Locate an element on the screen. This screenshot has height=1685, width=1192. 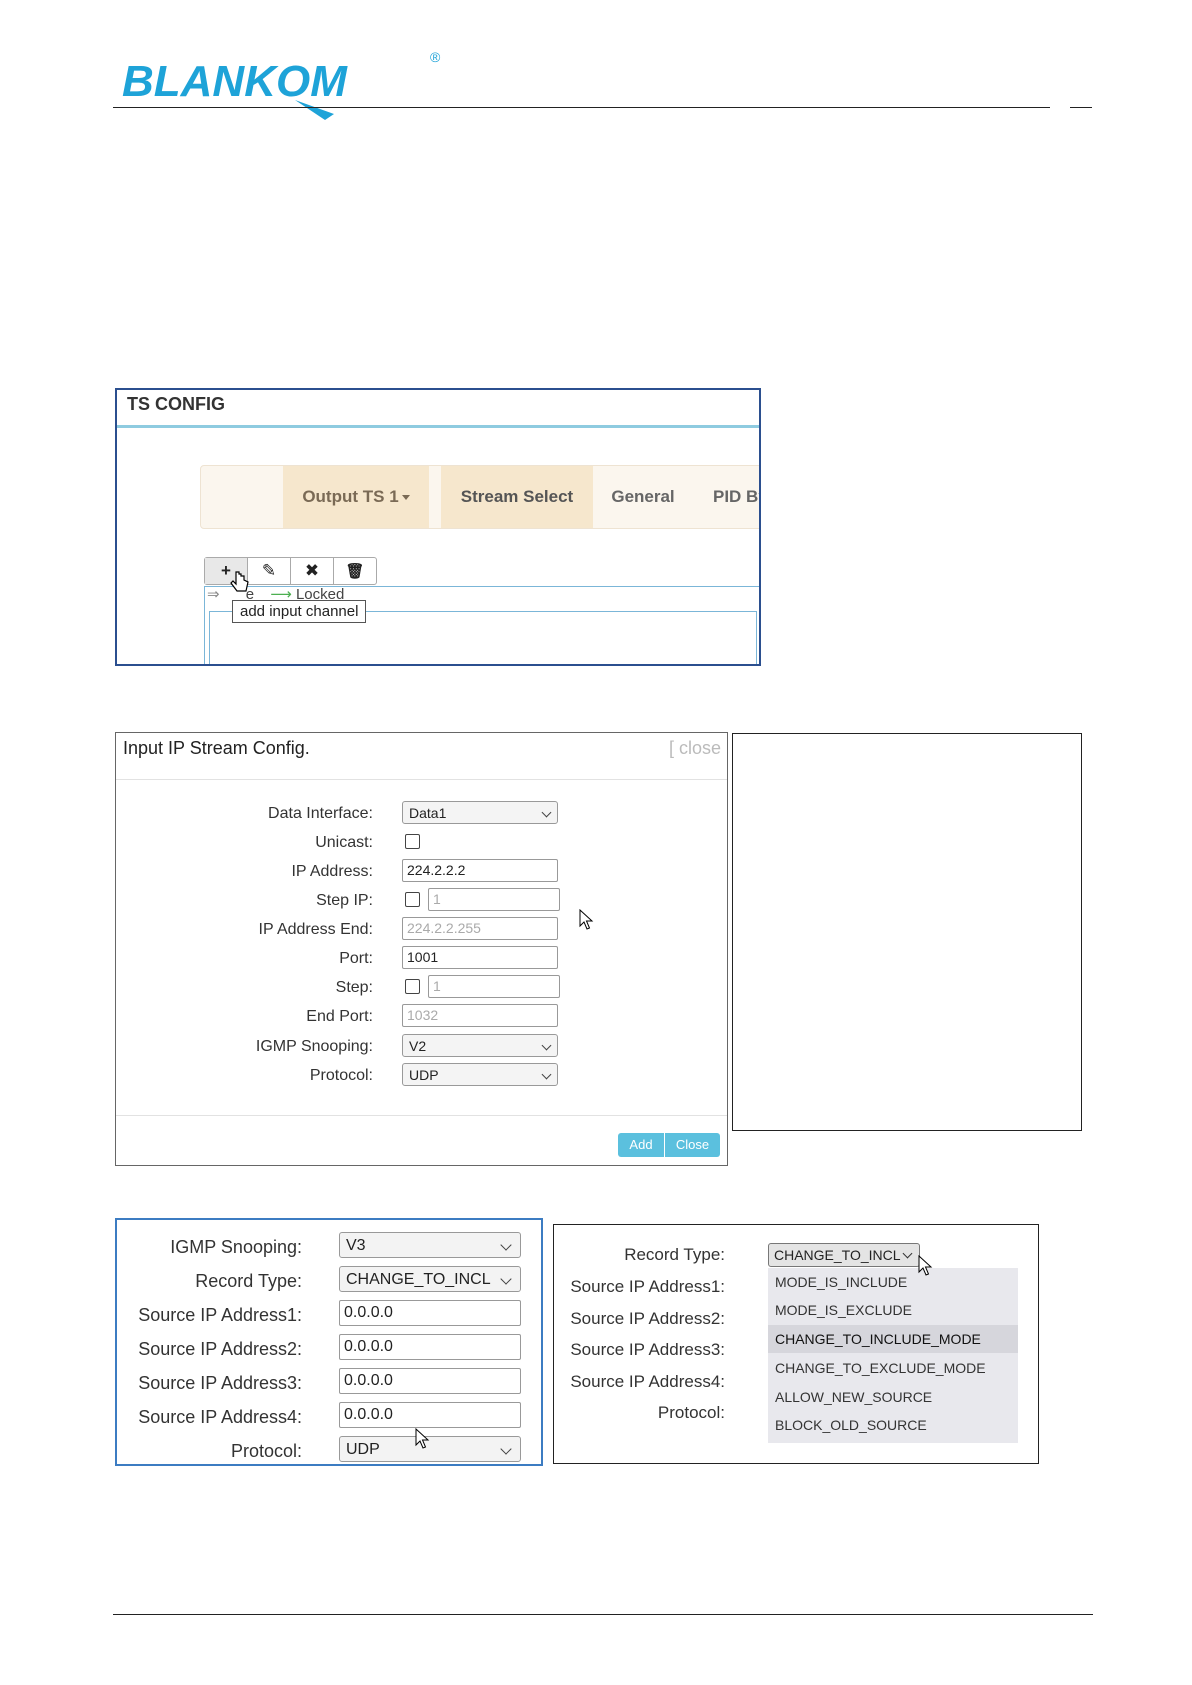
tab-output-ts: Output TS 1 is located at coordinates (356, 497).